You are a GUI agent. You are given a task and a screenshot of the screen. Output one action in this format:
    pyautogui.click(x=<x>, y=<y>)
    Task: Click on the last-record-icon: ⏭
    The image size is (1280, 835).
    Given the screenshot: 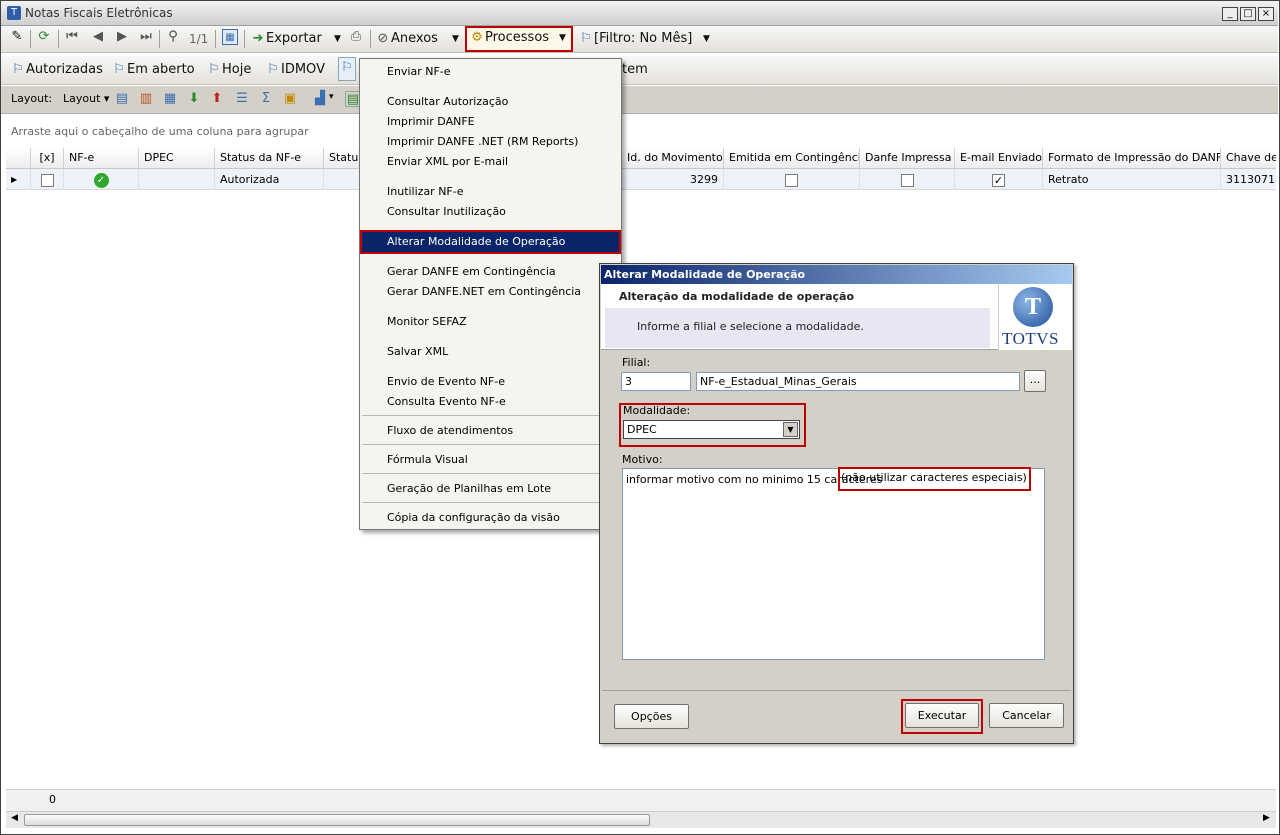 What is the action you would take?
    pyautogui.click(x=146, y=37)
    